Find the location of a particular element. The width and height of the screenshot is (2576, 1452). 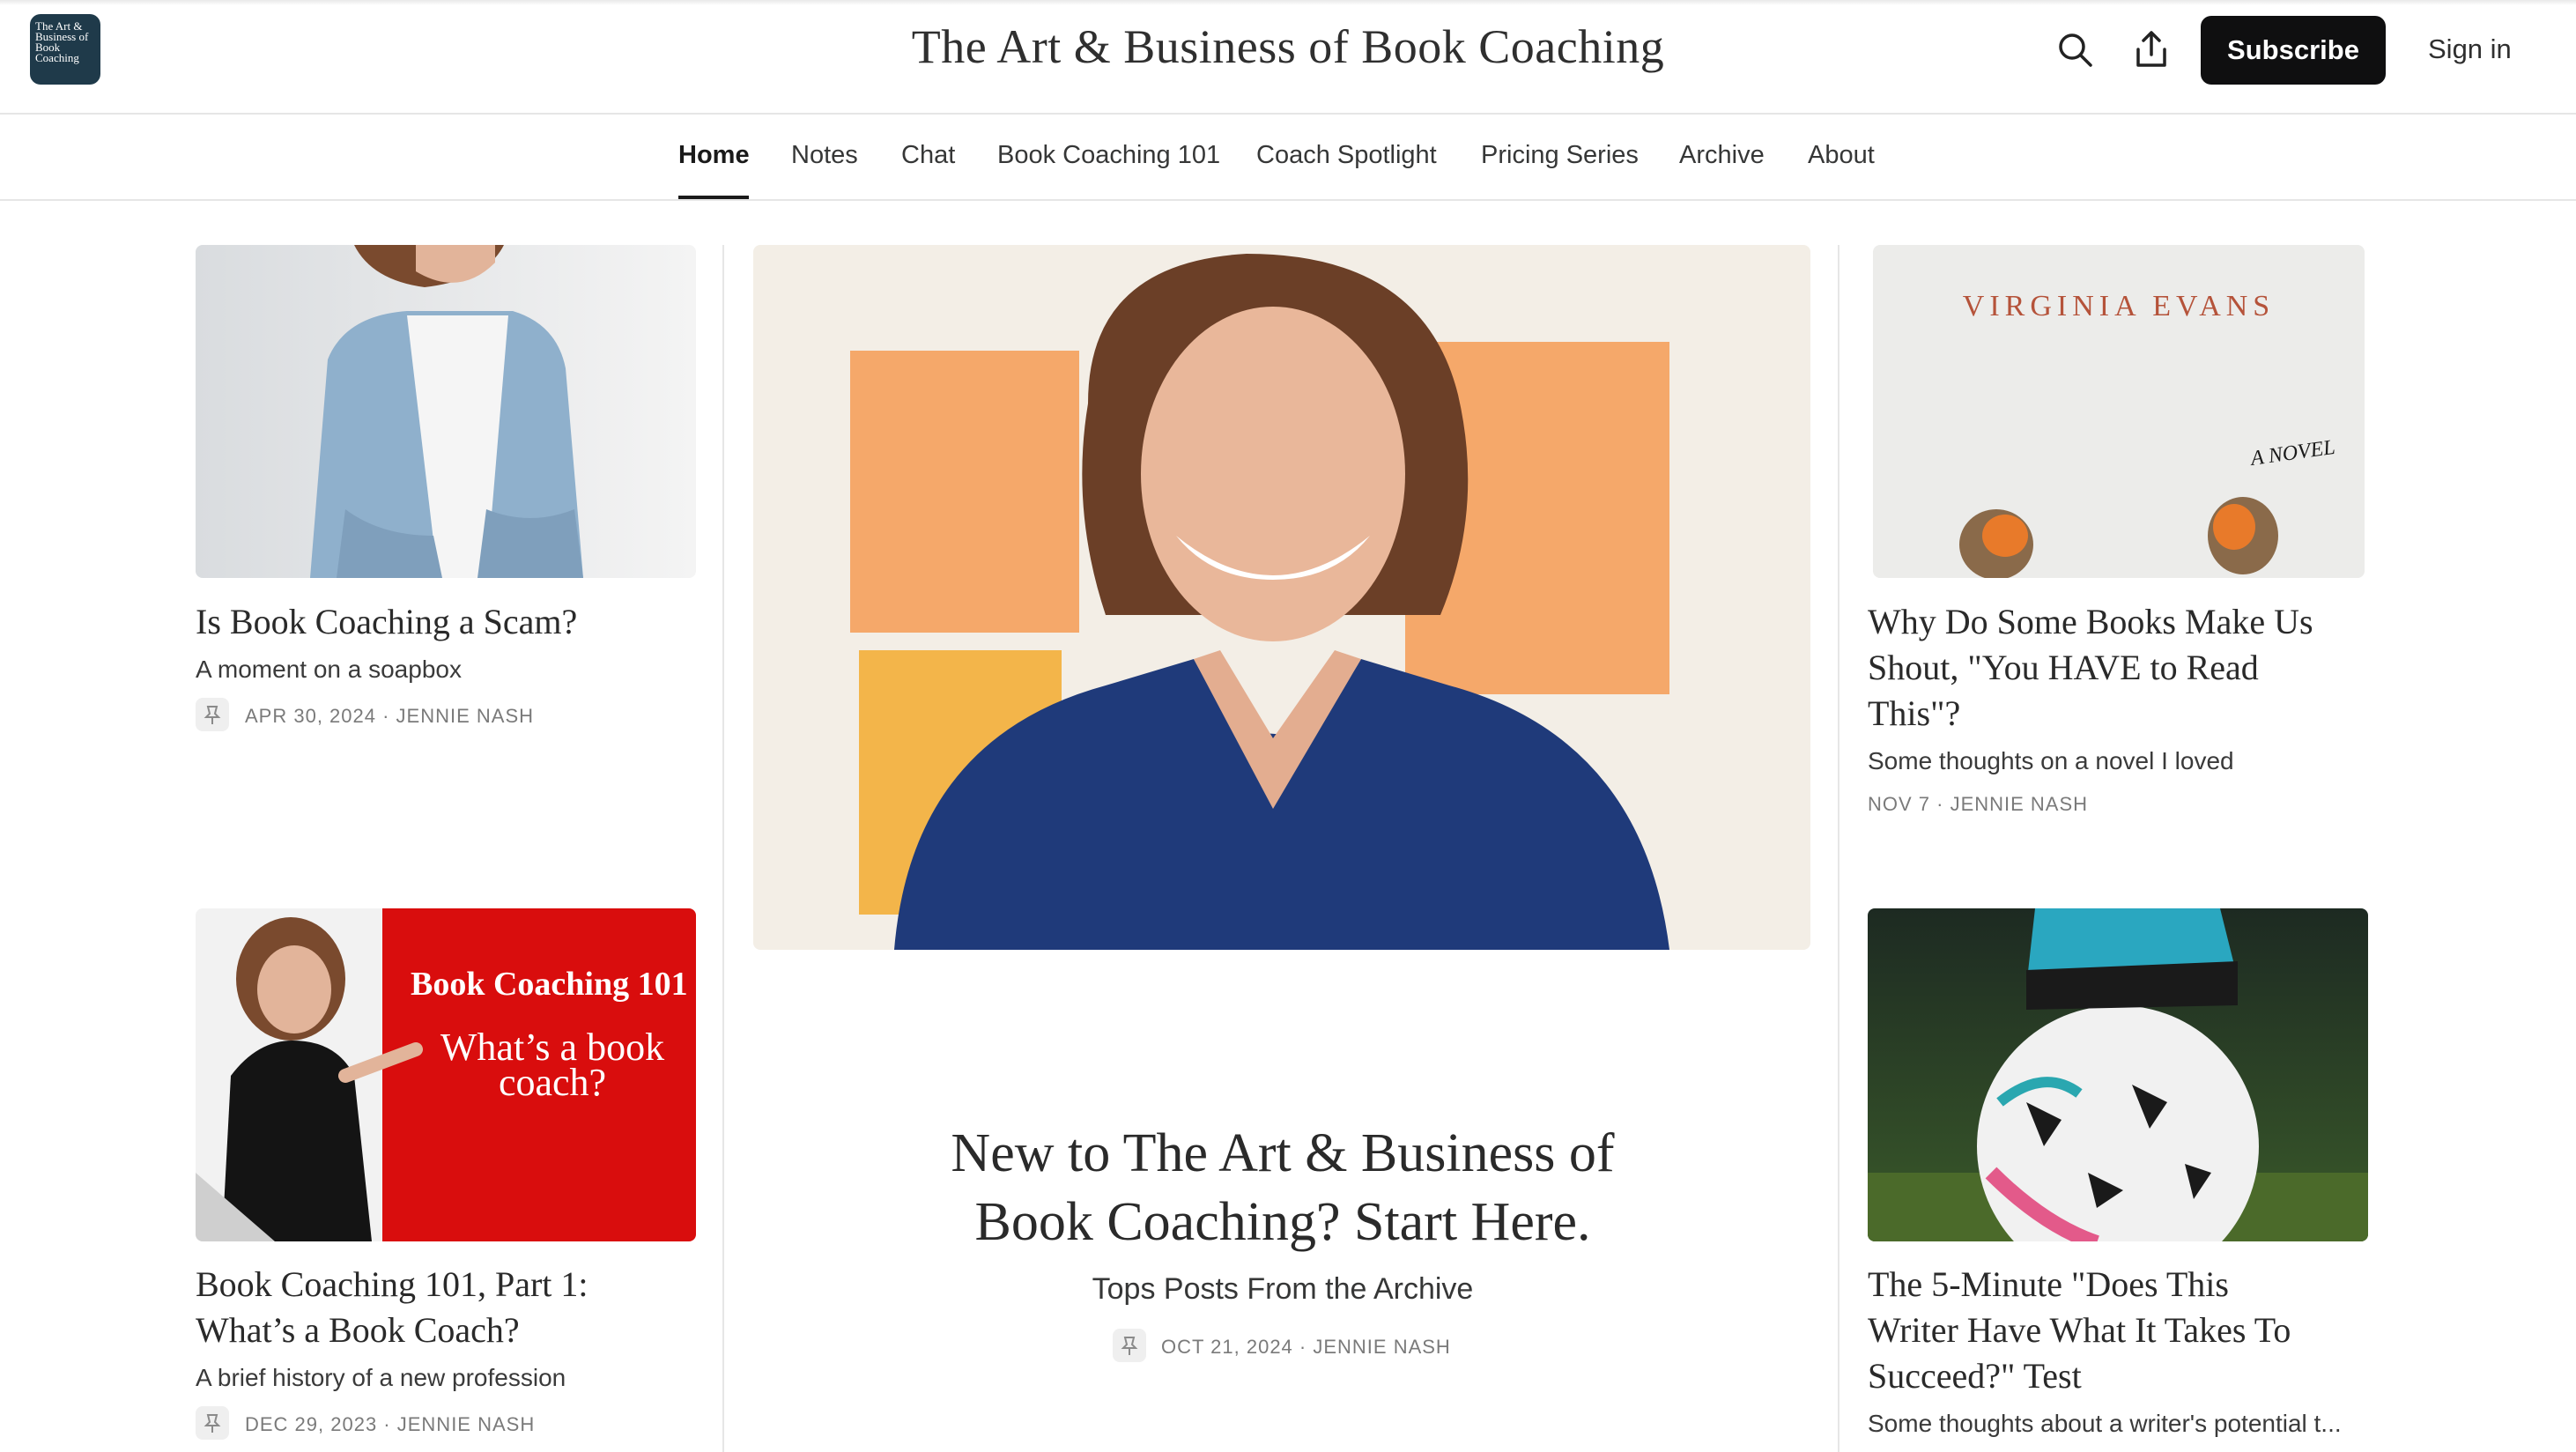

search-icon is located at coordinates (2074, 49).